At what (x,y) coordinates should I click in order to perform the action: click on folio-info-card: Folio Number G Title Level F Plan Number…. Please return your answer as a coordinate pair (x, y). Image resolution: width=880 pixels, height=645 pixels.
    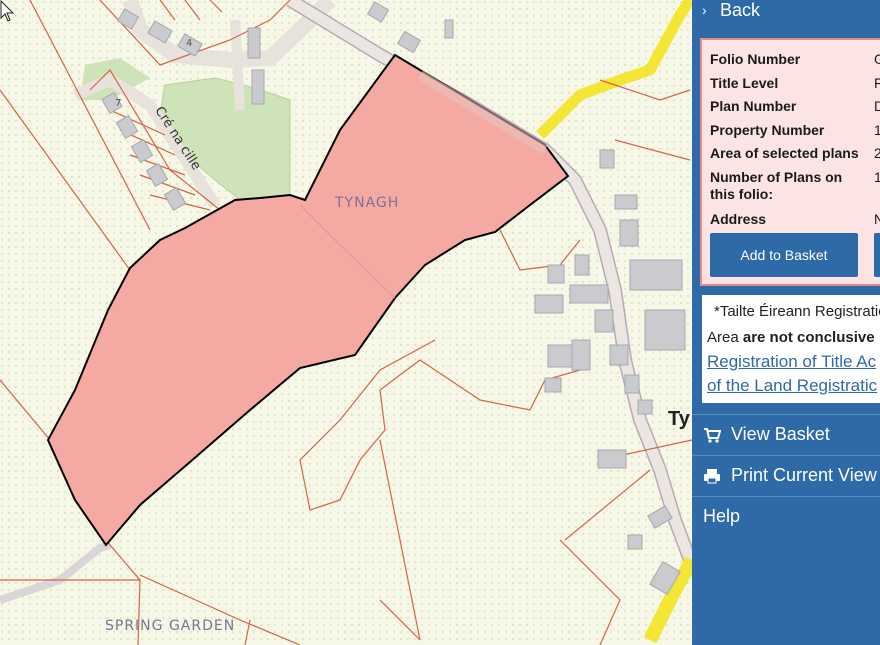
    Looking at the image, I should click on (790, 162).